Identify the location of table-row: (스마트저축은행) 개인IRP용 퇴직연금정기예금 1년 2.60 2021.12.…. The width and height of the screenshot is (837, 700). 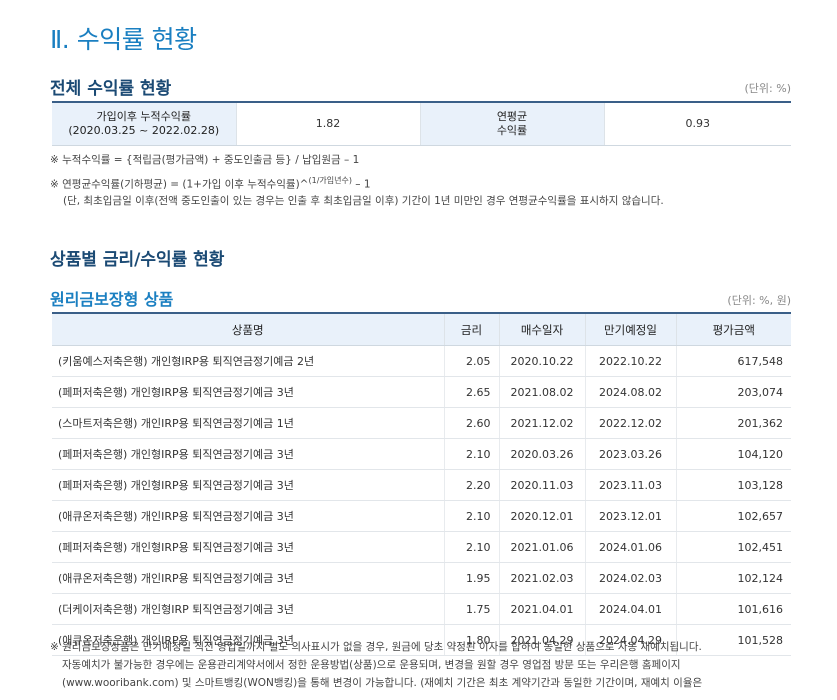
(421, 423).